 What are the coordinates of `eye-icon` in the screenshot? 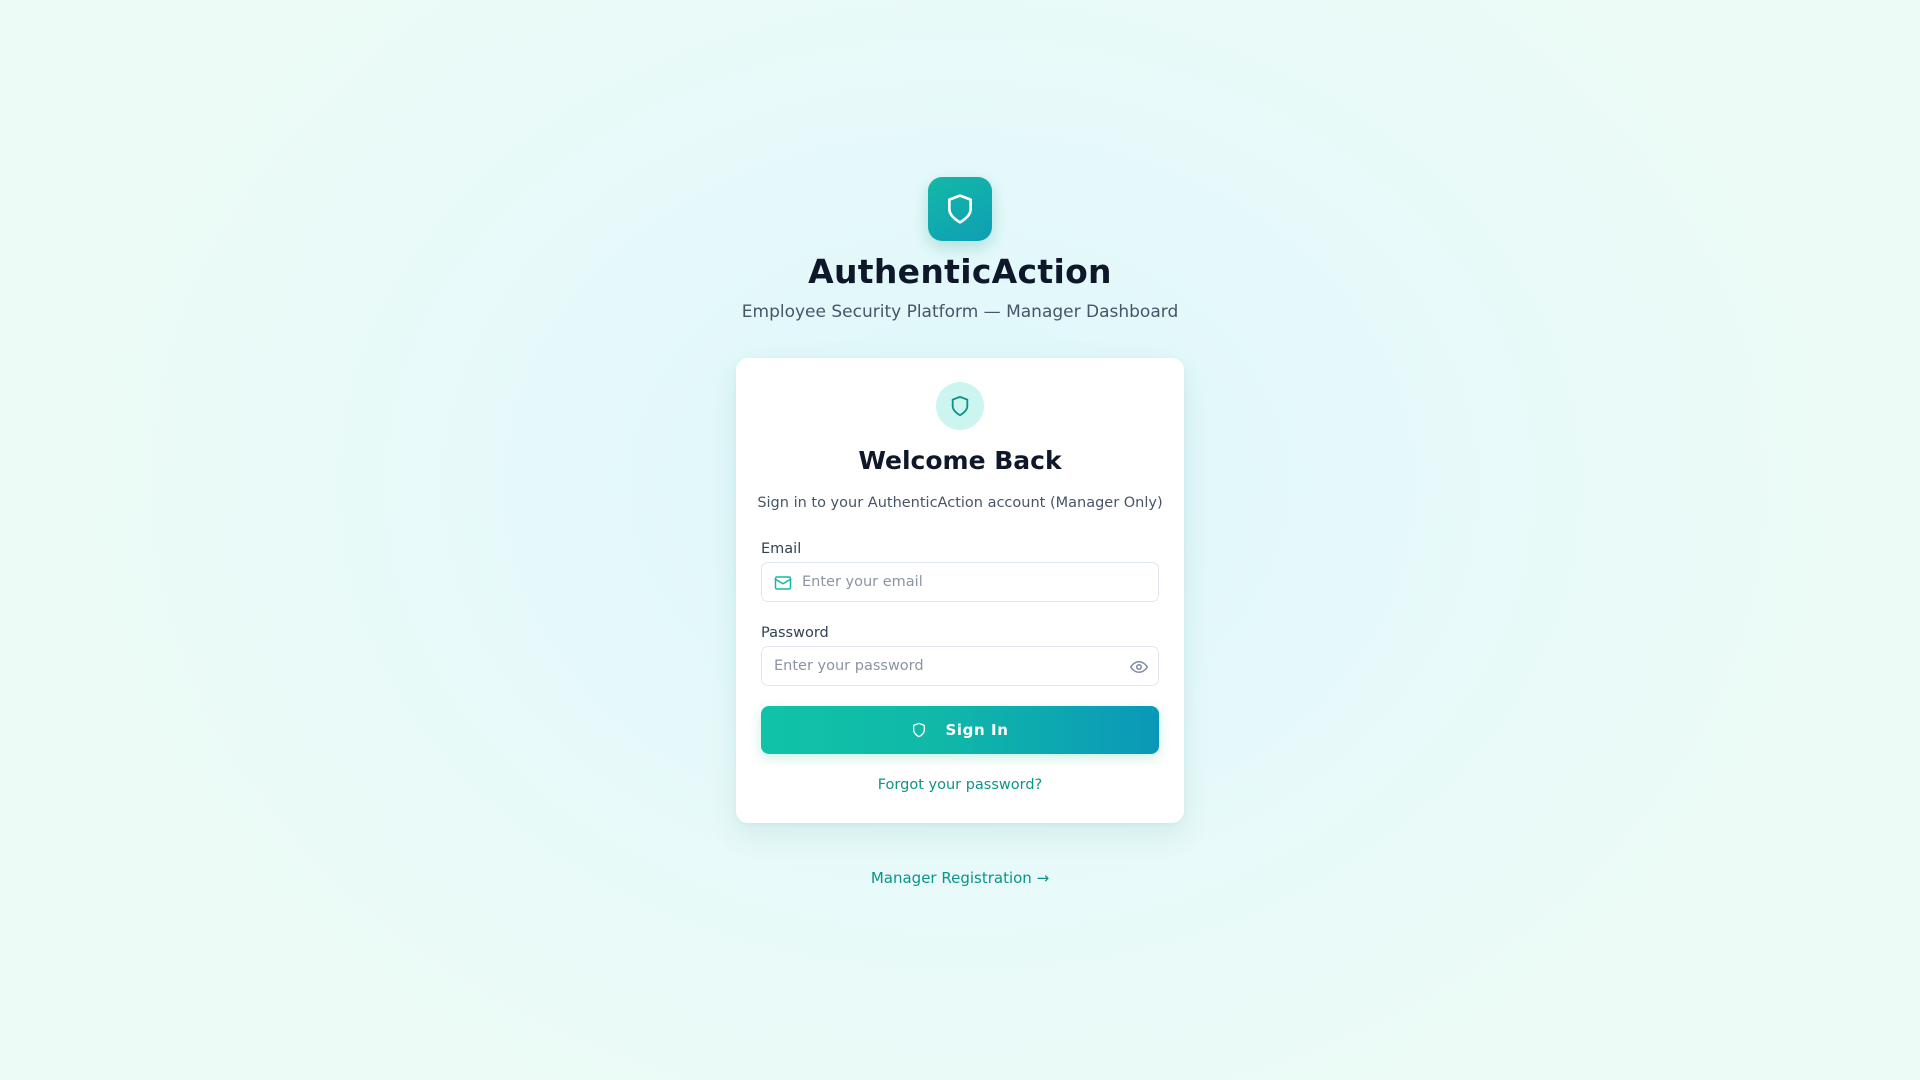 It's located at (1139, 667).